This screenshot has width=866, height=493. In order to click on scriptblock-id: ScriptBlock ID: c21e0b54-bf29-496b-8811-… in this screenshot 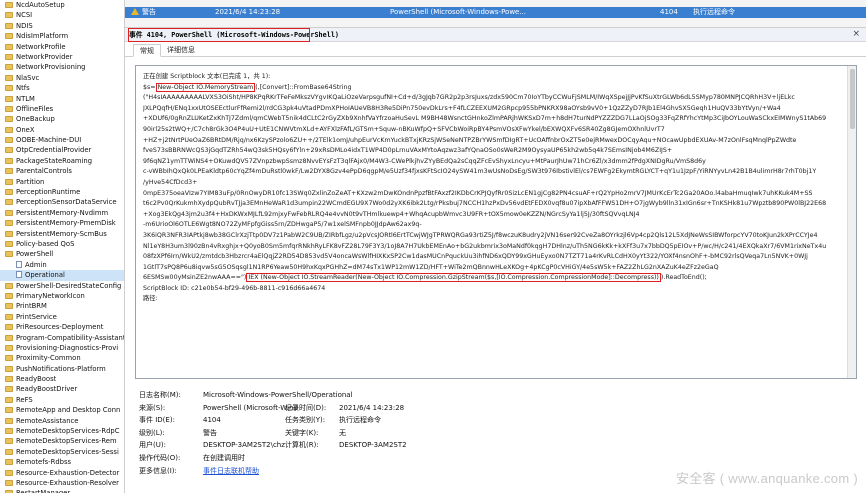, I will do `click(234, 288)`.